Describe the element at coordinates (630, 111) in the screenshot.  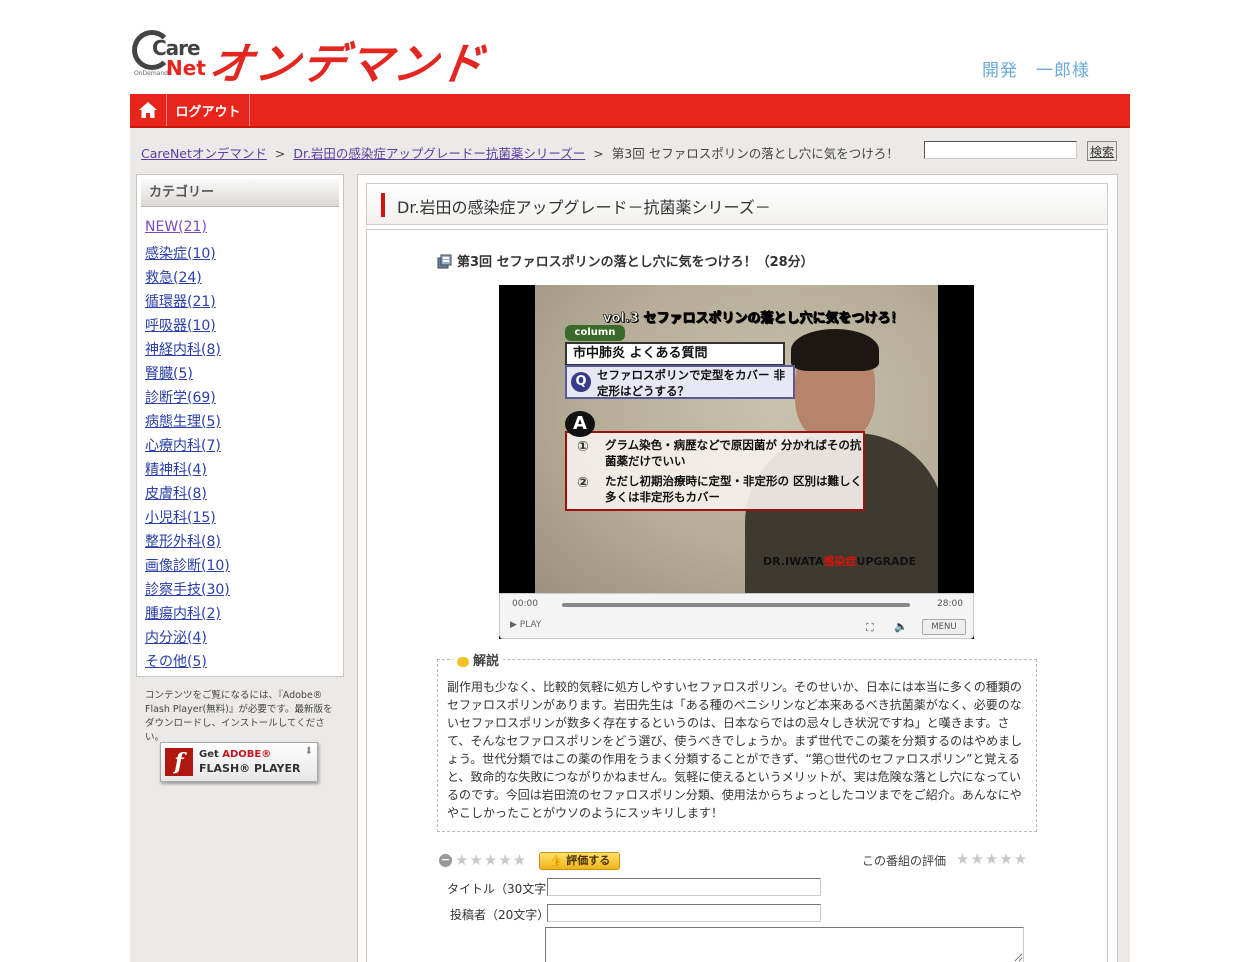
I see `main-nav-bar: ログアウト` at that location.